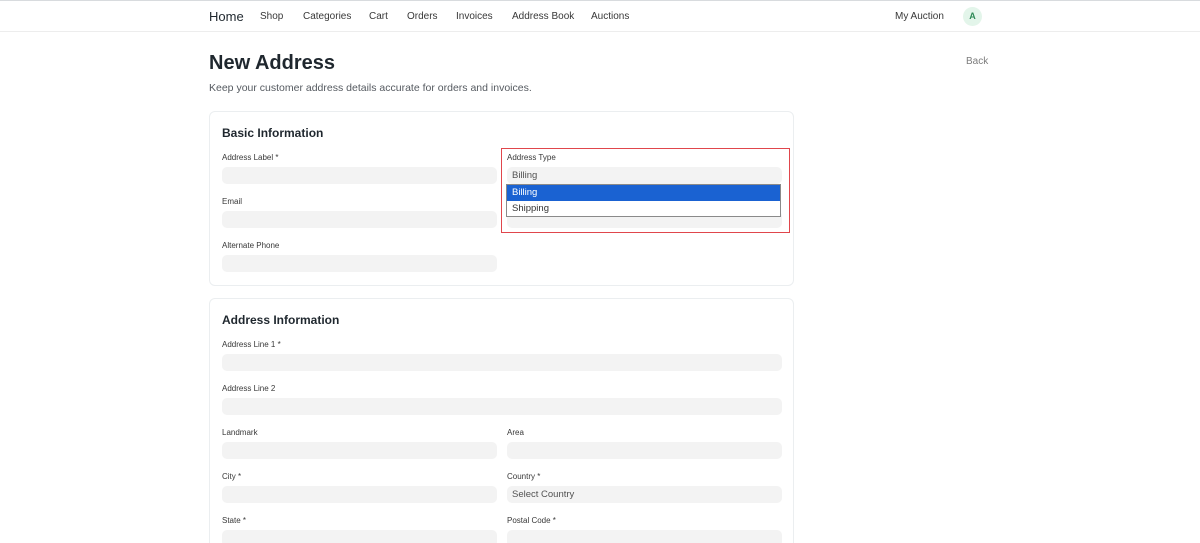 The image size is (1200, 543). I want to click on email-label: Email, so click(232, 201).